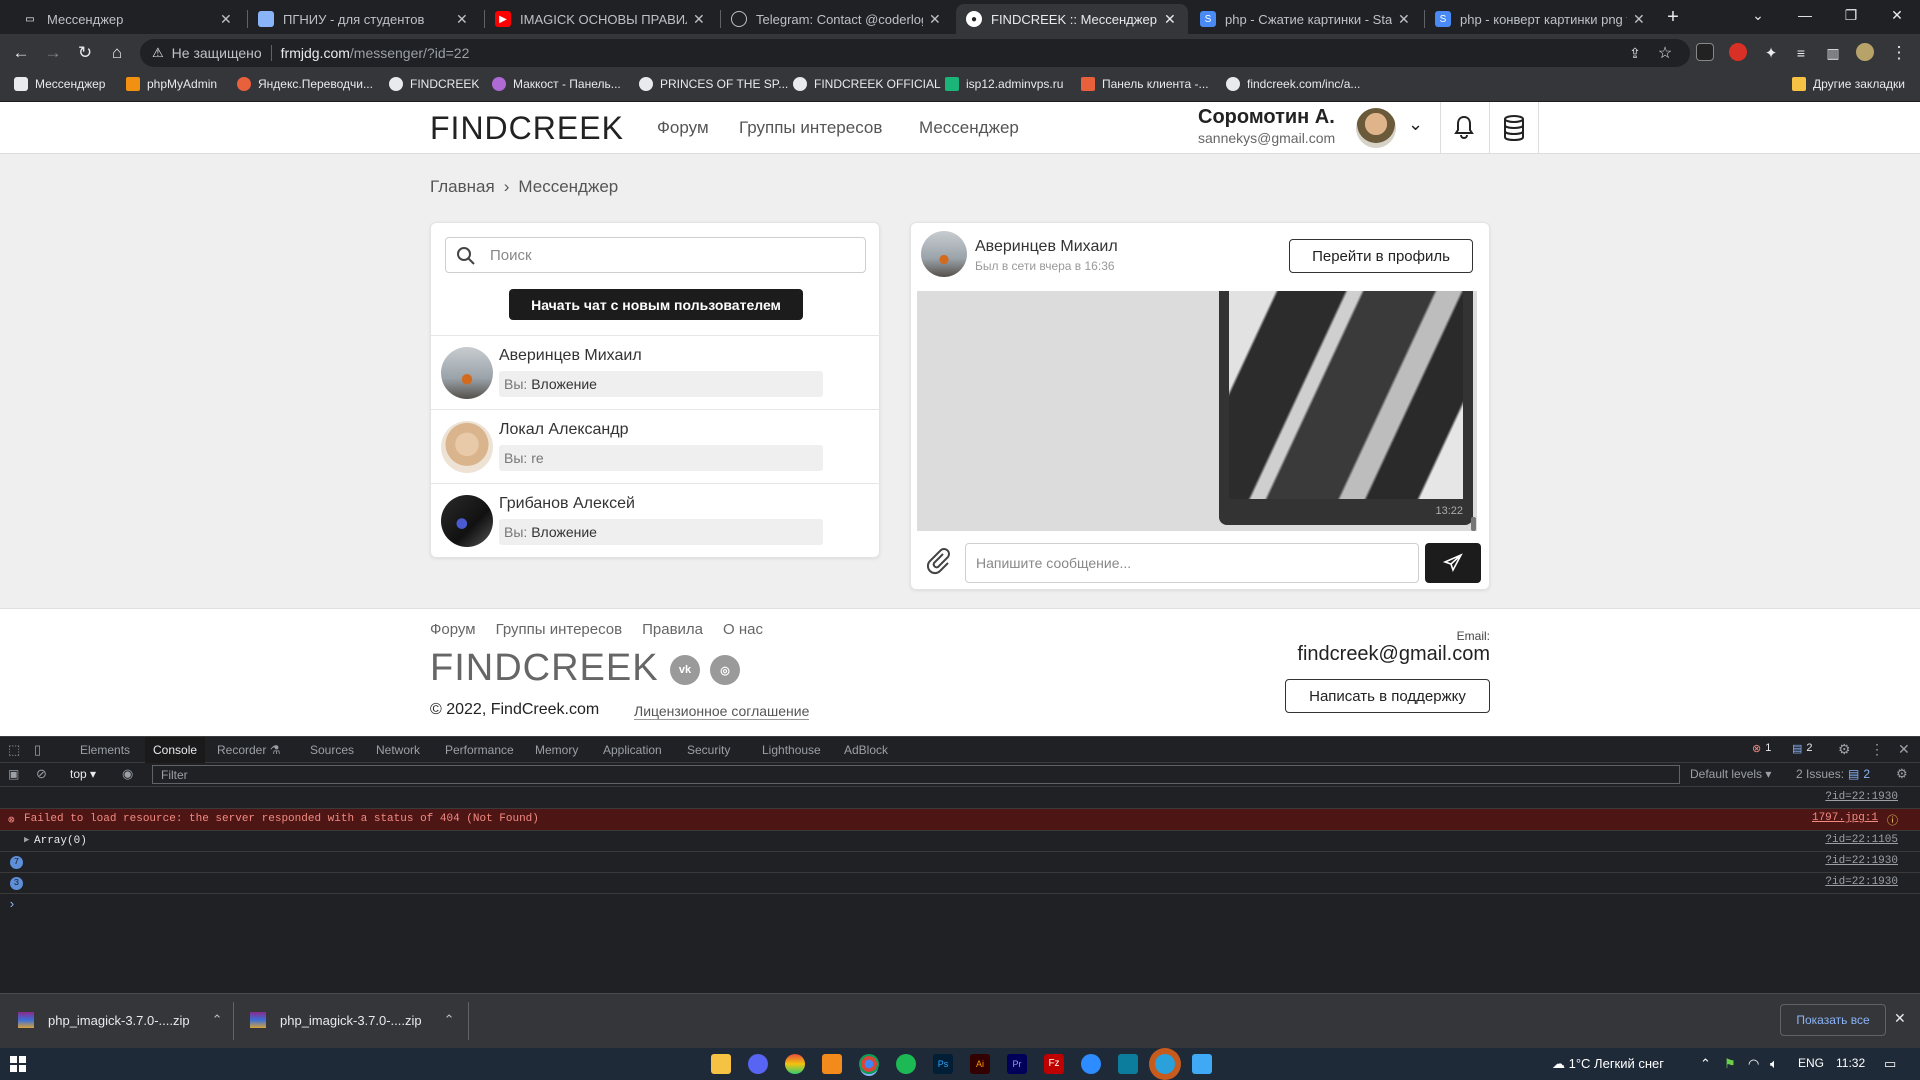 This screenshot has height=1080, width=1920. What do you see at coordinates (1387, 696) in the screenshot?
I see `support-button: Написать в поддержку` at bounding box center [1387, 696].